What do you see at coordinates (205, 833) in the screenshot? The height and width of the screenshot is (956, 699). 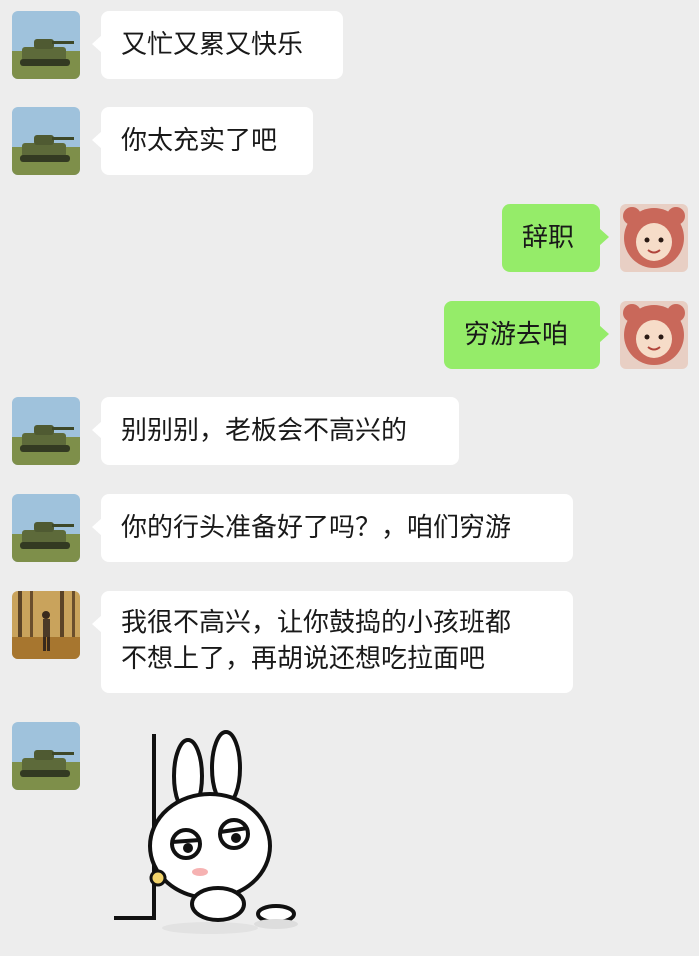 I see `sulking-bunny-sticker` at bounding box center [205, 833].